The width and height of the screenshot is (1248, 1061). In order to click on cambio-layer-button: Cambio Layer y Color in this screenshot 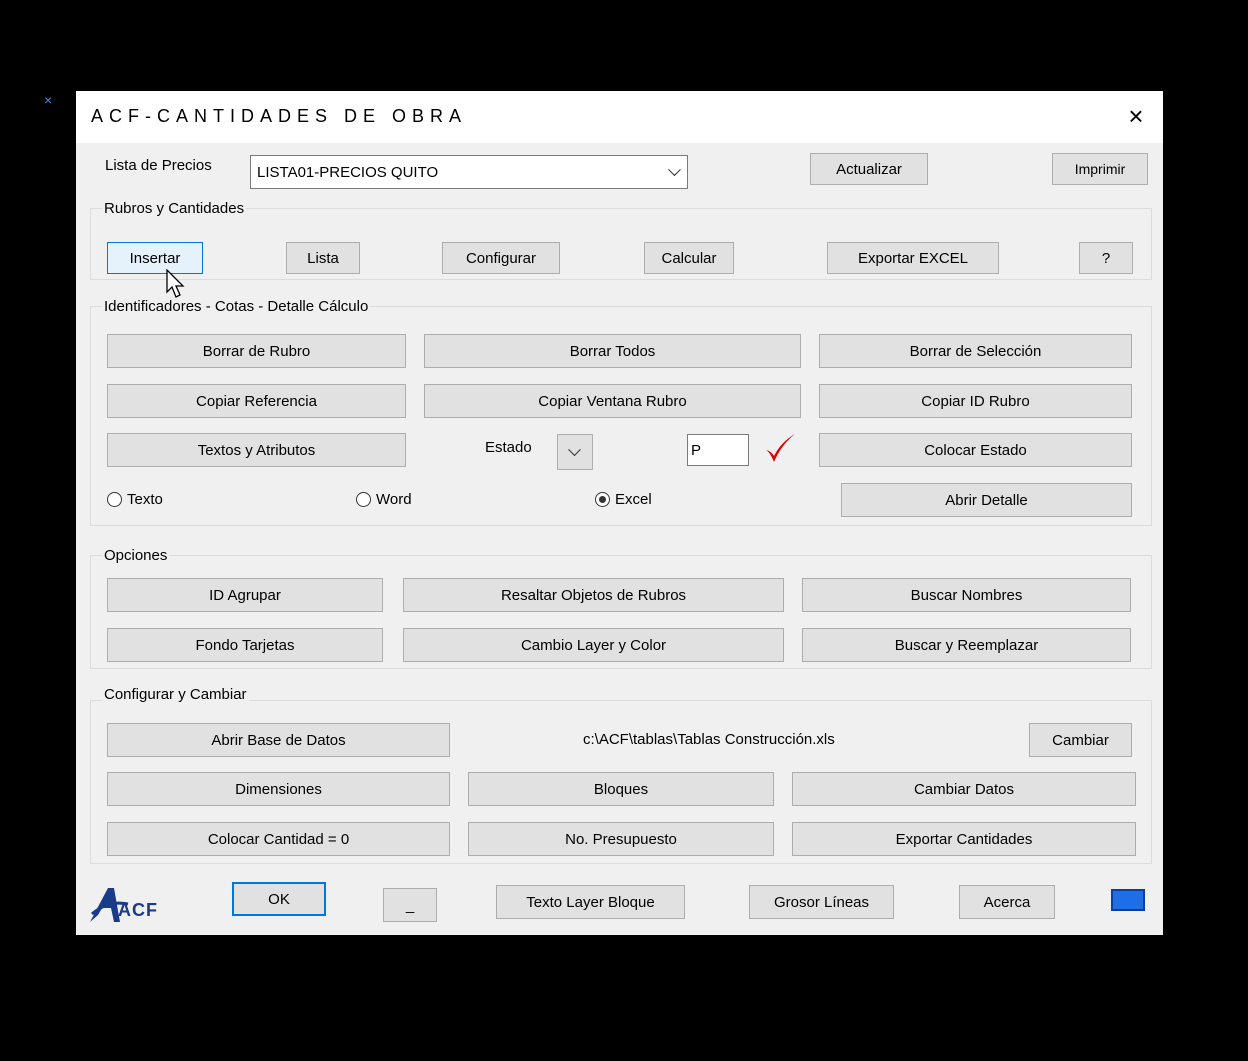, I will do `click(593, 645)`.